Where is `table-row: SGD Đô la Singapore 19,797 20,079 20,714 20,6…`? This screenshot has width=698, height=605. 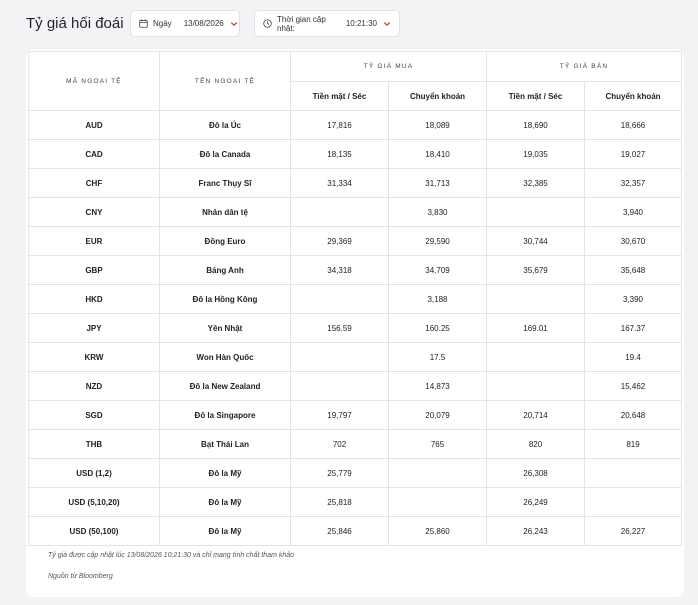 table-row: SGD Đô la Singapore 19,797 20,079 20,714 20,6… is located at coordinates (355, 415).